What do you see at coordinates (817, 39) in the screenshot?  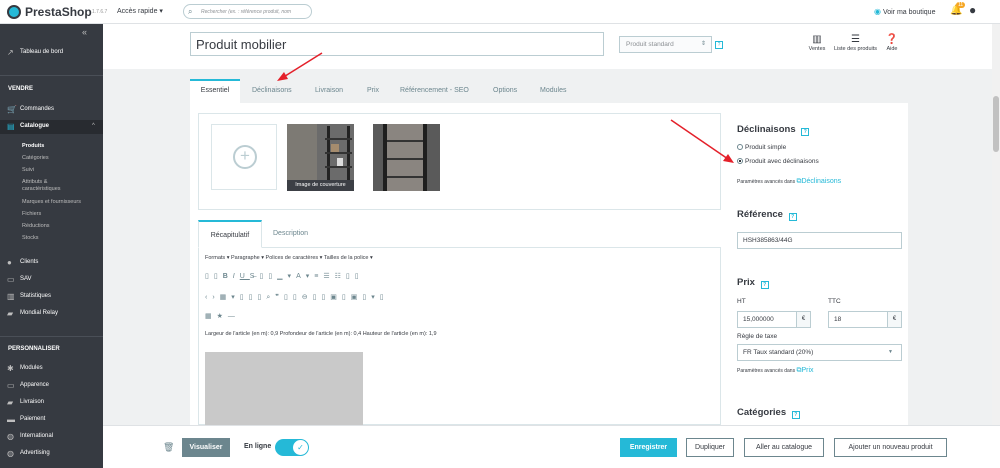 I see `bar-chart-icon: ▥` at bounding box center [817, 39].